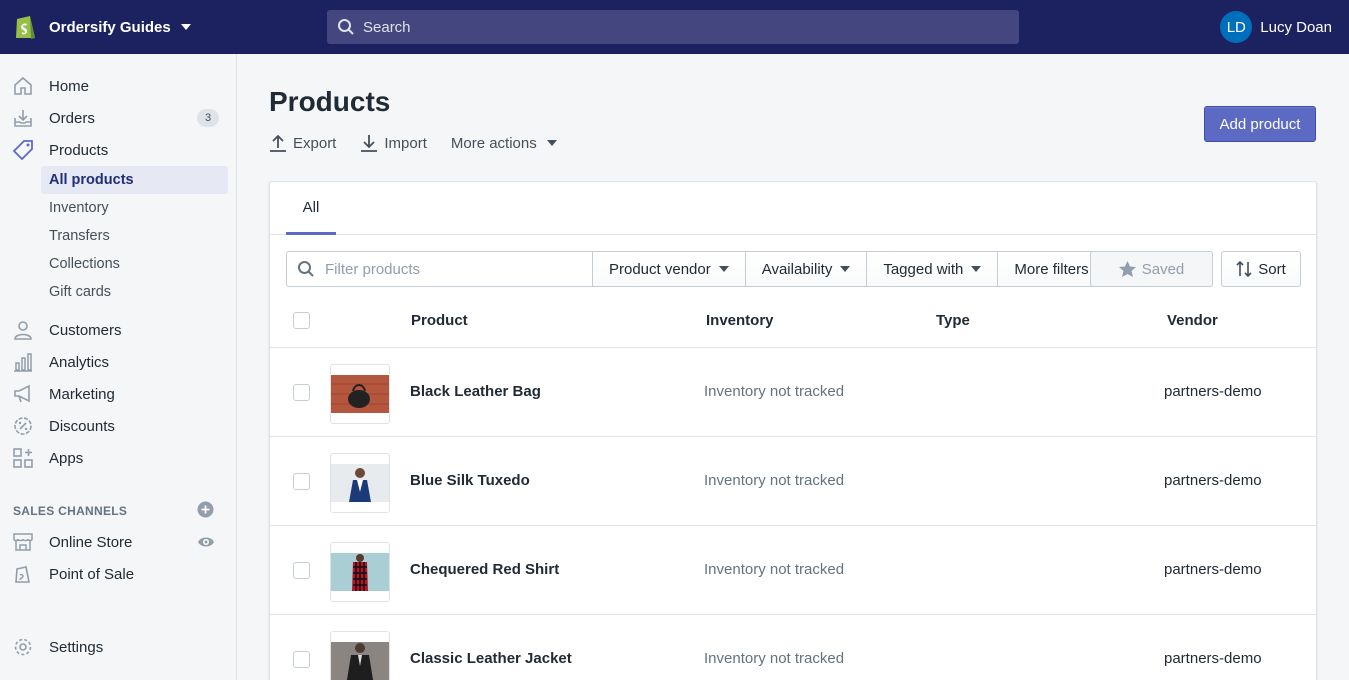  What do you see at coordinates (1247, 269) in the screenshot?
I see `sort-icon` at bounding box center [1247, 269].